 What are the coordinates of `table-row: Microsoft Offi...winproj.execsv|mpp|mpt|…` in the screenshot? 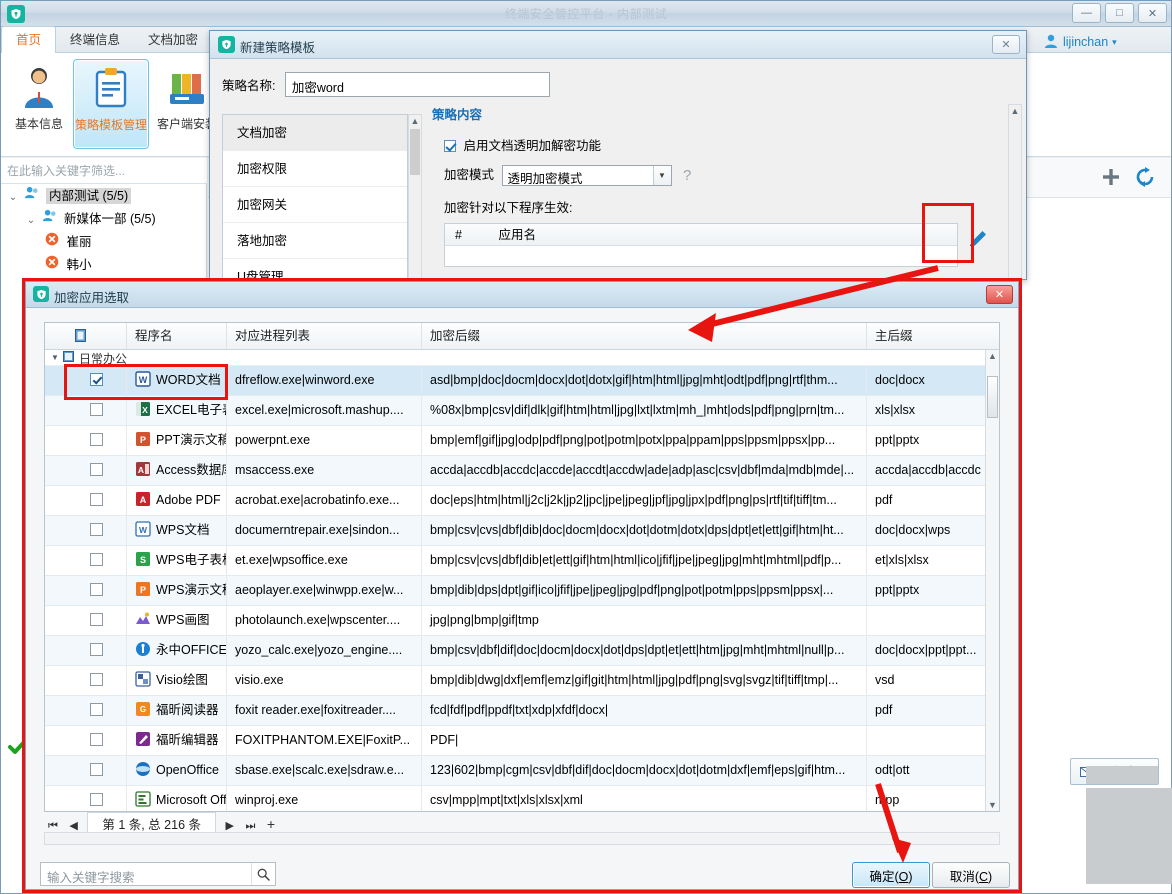 It's located at (515, 798).